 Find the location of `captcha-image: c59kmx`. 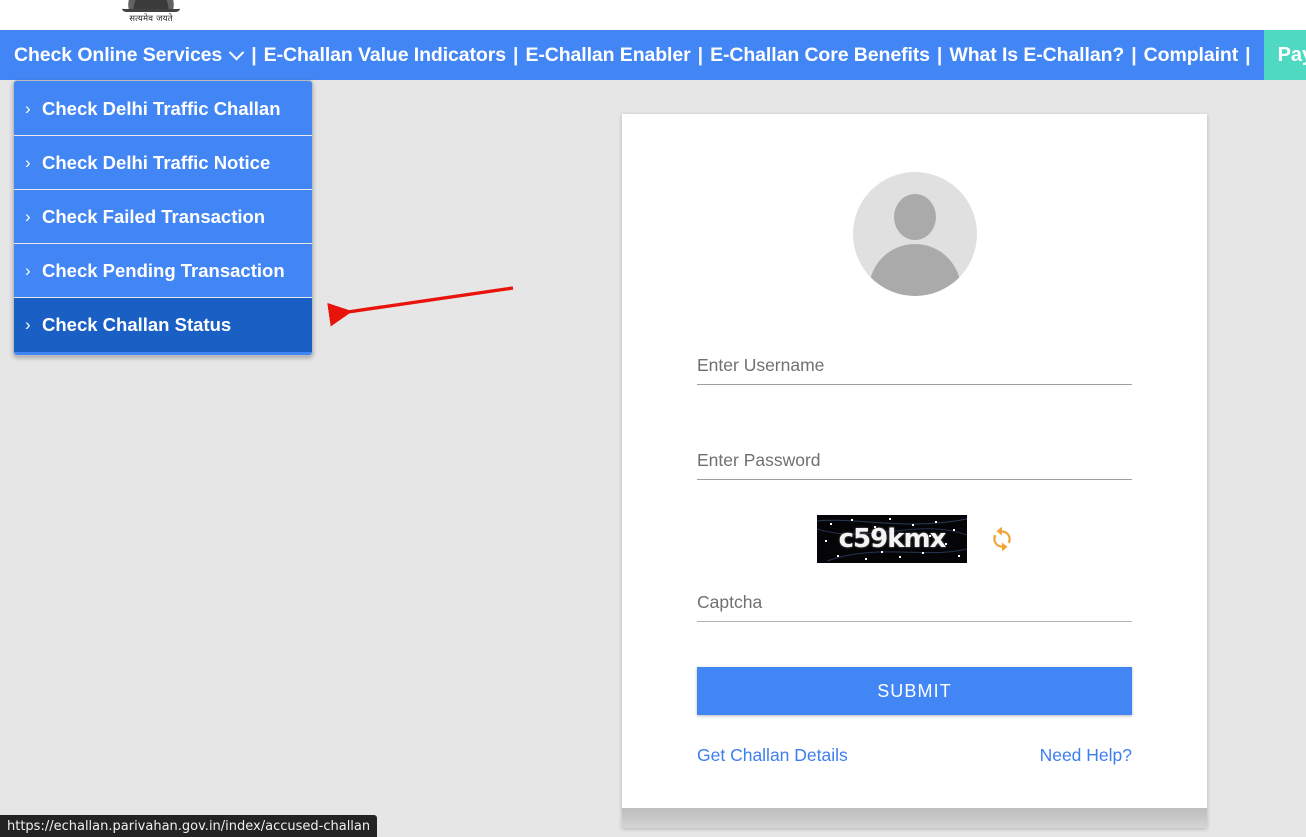

captcha-image: c59kmx is located at coordinates (892, 539).